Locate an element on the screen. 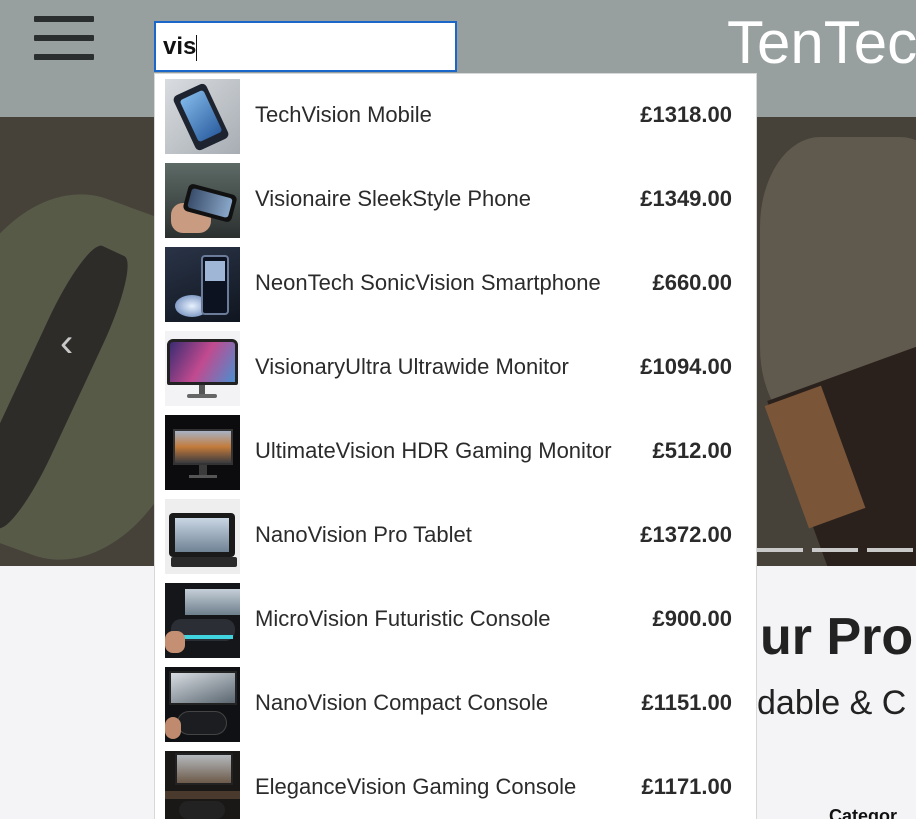 The height and width of the screenshot is (819, 916). suggestion-price: £900.00 is located at coordinates (692, 618).